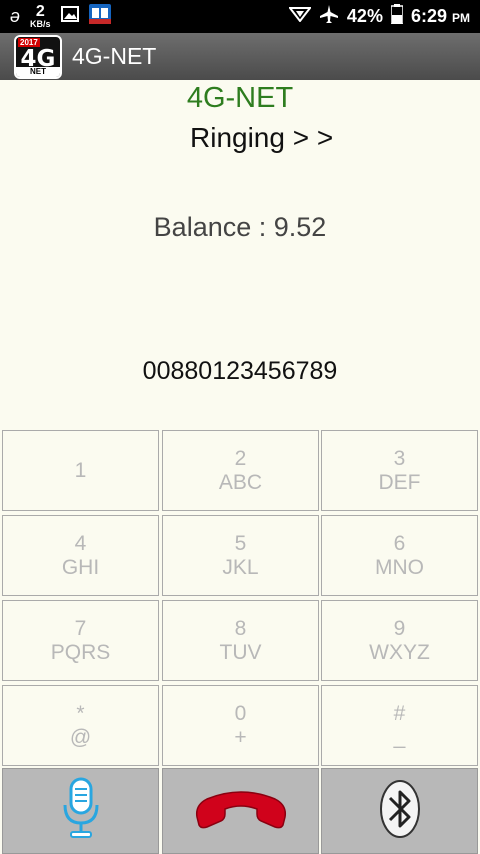  Describe the element at coordinates (329, 16) in the screenshot. I see `airplane-icon` at that location.